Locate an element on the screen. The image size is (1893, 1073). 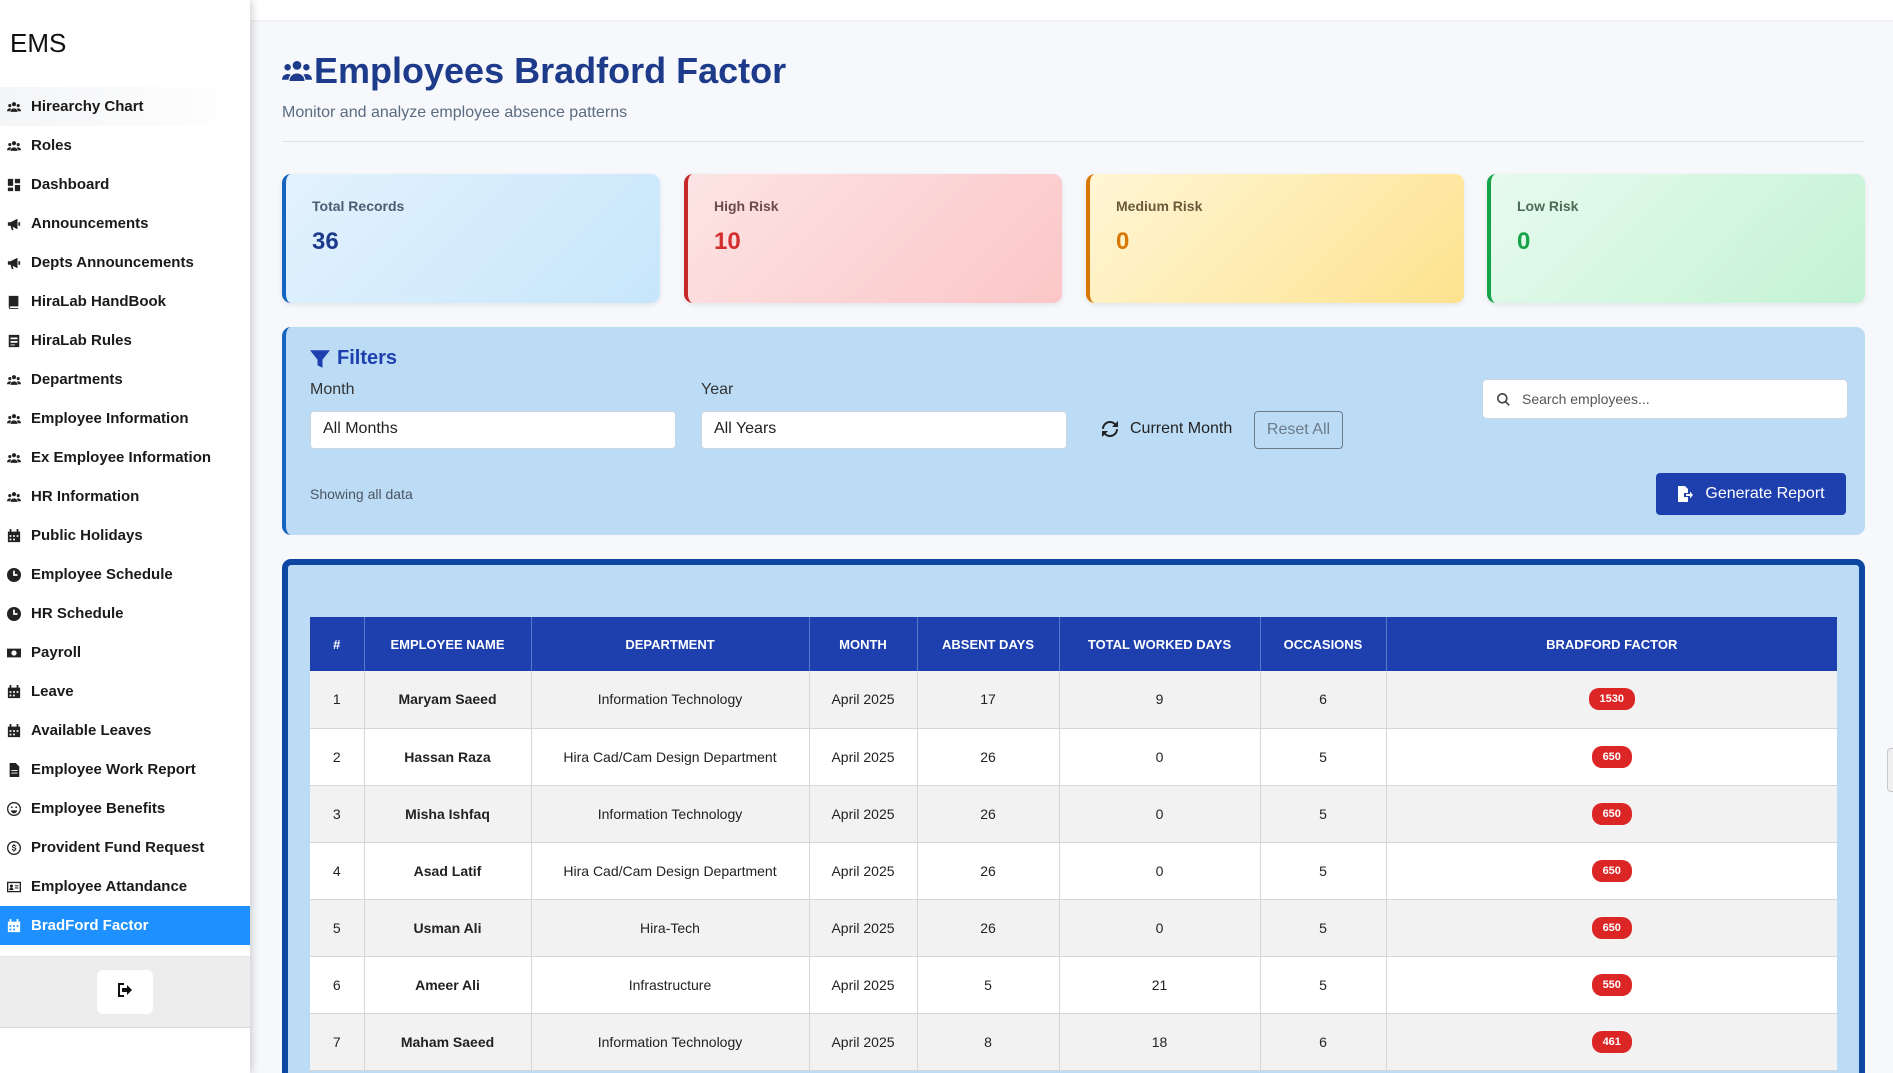
stat-card-medium-risk: Medium Risk 0 is located at coordinates (1275, 238).